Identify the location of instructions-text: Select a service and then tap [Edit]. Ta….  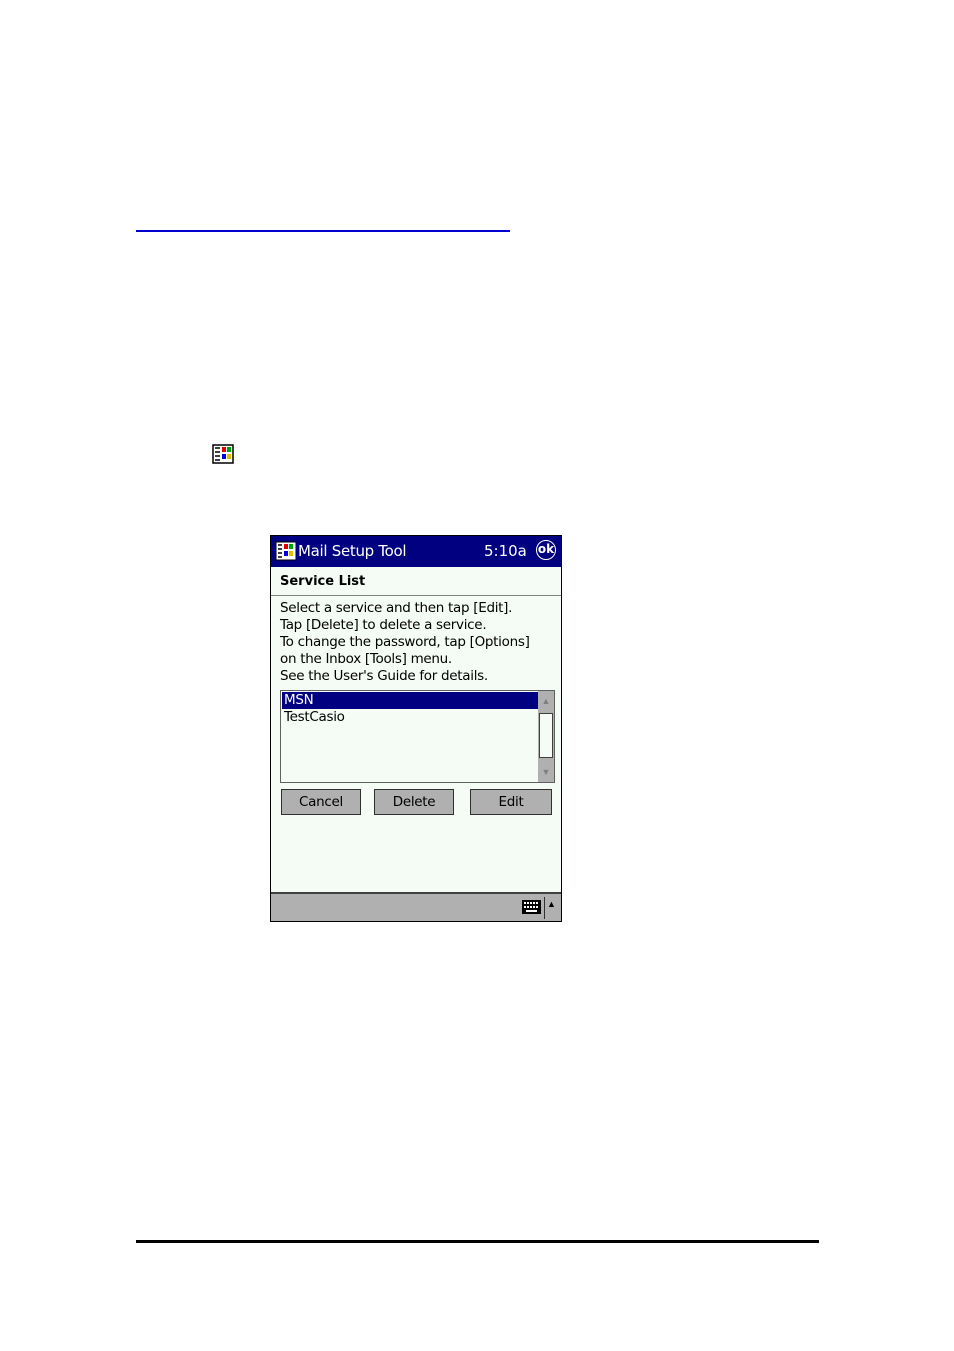
(405, 642).